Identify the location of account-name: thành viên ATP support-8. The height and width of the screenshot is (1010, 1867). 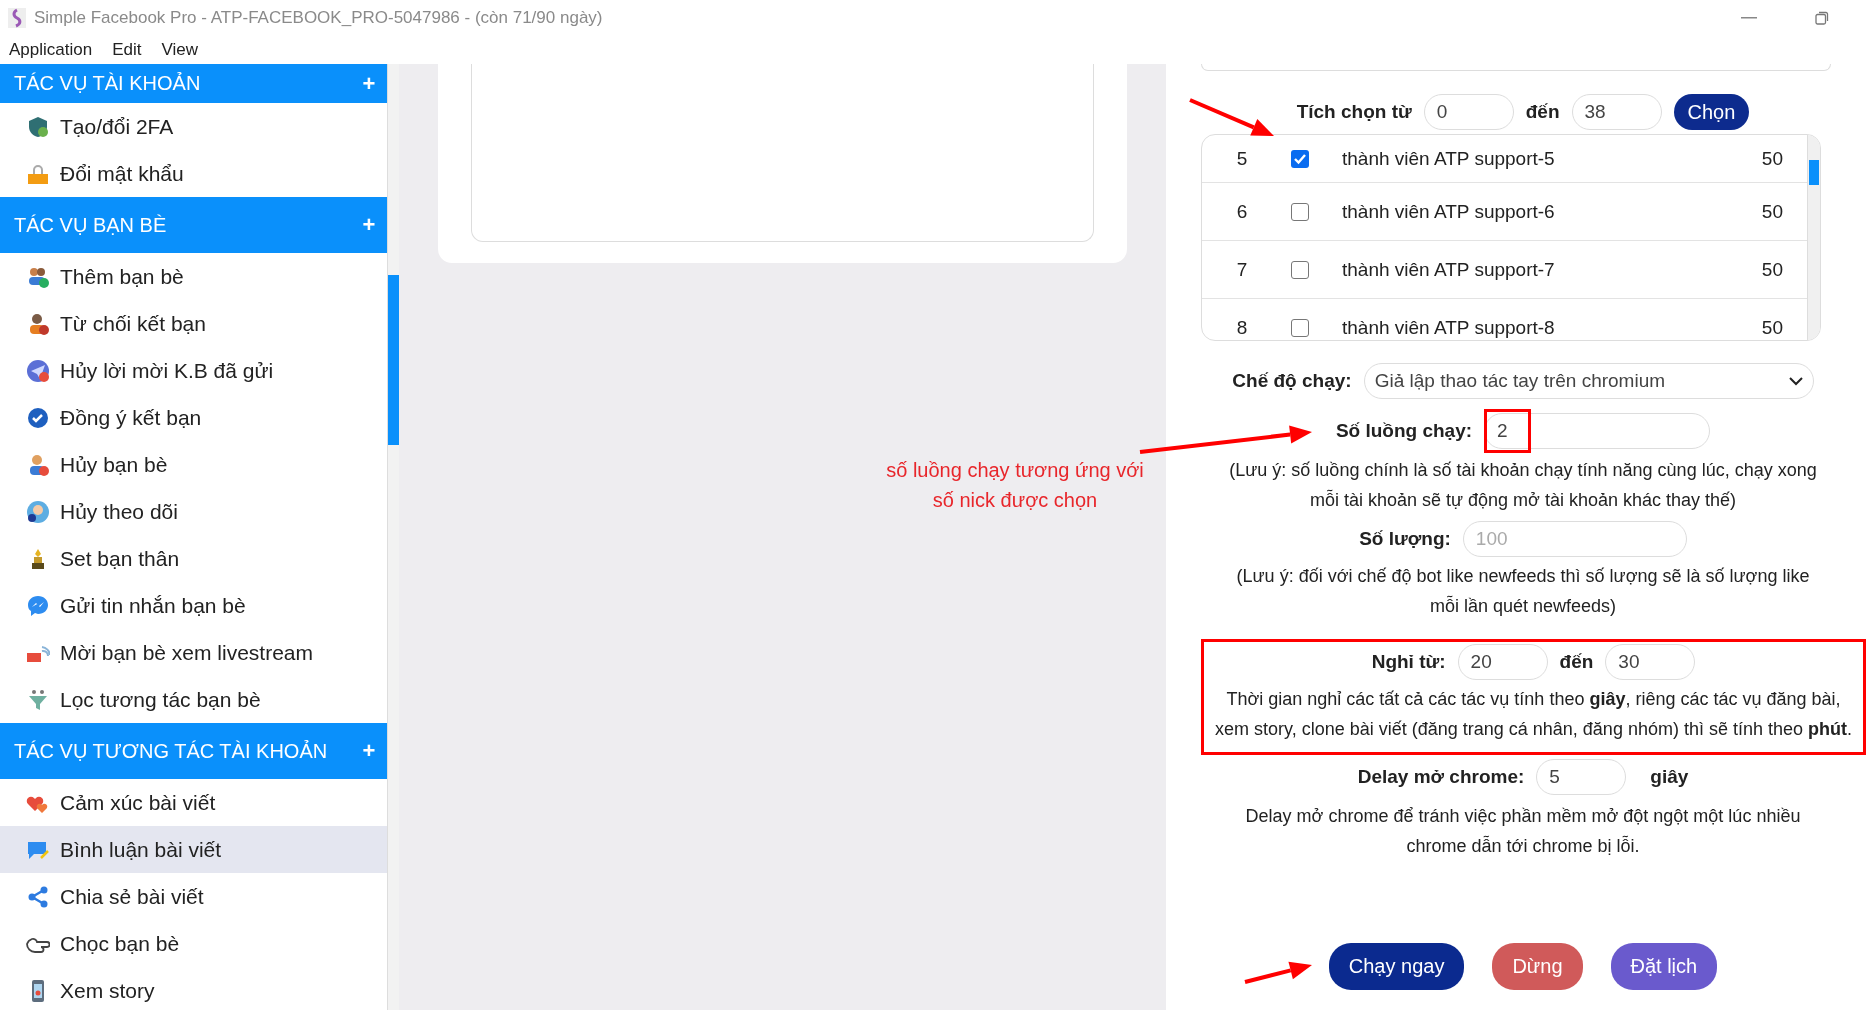
(1449, 327).